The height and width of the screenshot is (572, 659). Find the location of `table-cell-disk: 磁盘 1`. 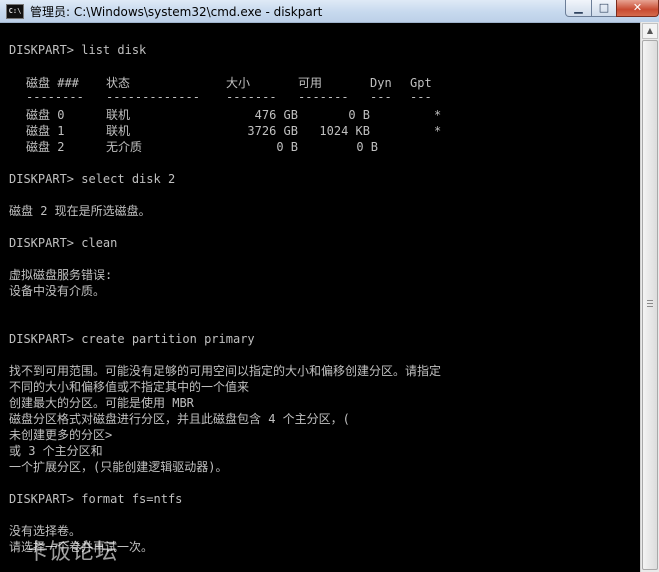

table-cell-disk: 磁盘 1 is located at coordinates (45, 131).